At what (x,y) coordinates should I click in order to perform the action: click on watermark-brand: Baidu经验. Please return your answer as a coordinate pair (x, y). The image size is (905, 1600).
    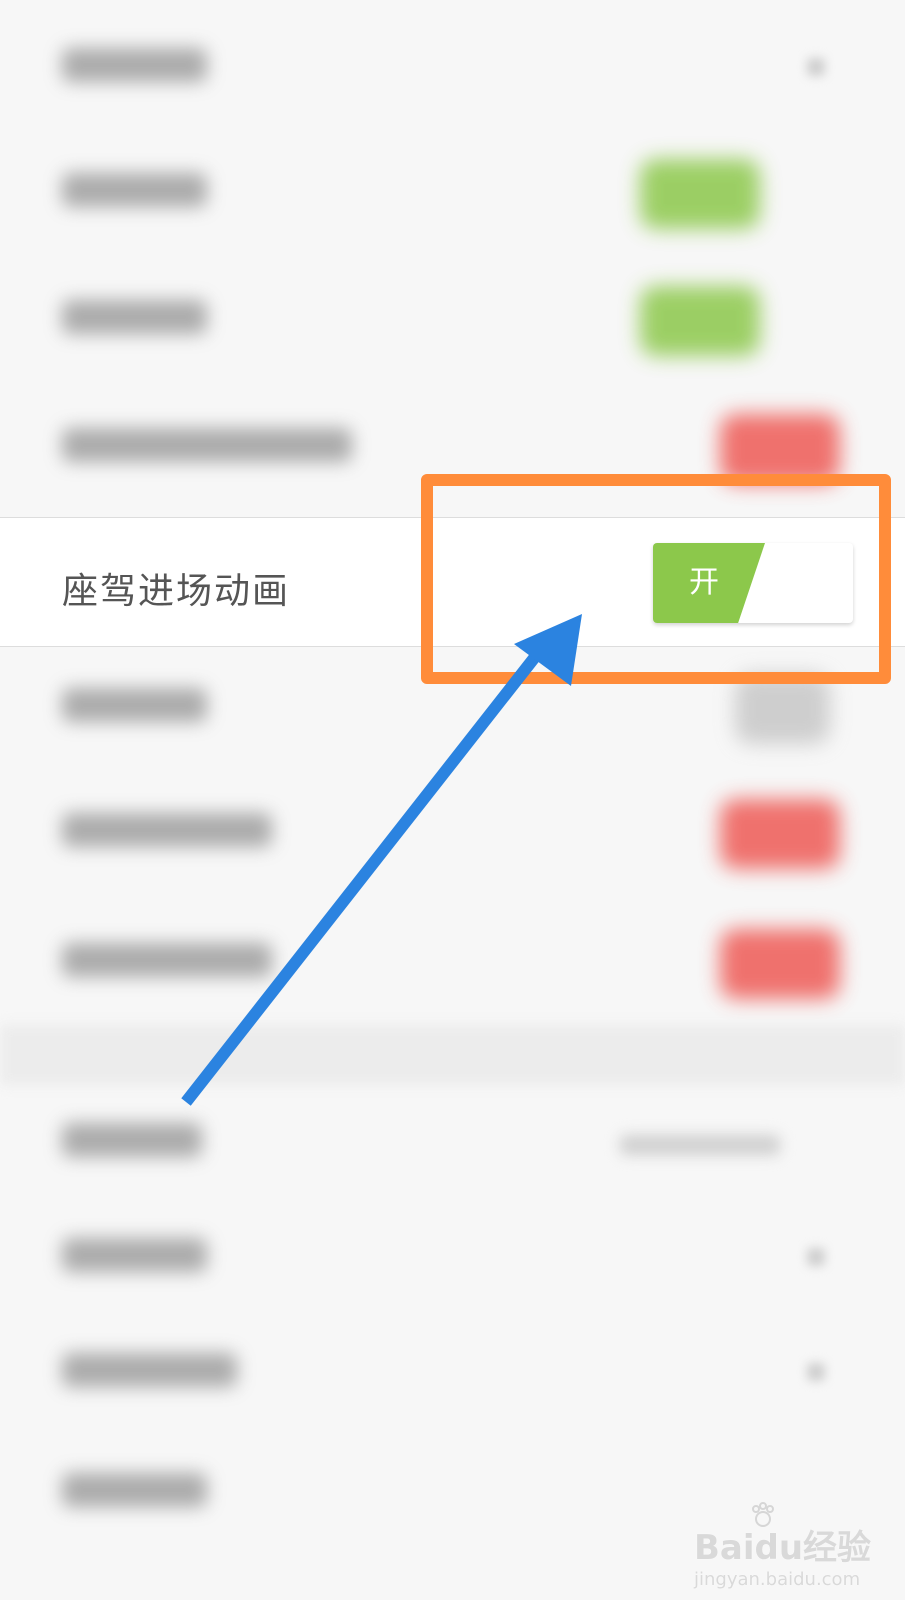
    Looking at the image, I should click on (783, 1548).